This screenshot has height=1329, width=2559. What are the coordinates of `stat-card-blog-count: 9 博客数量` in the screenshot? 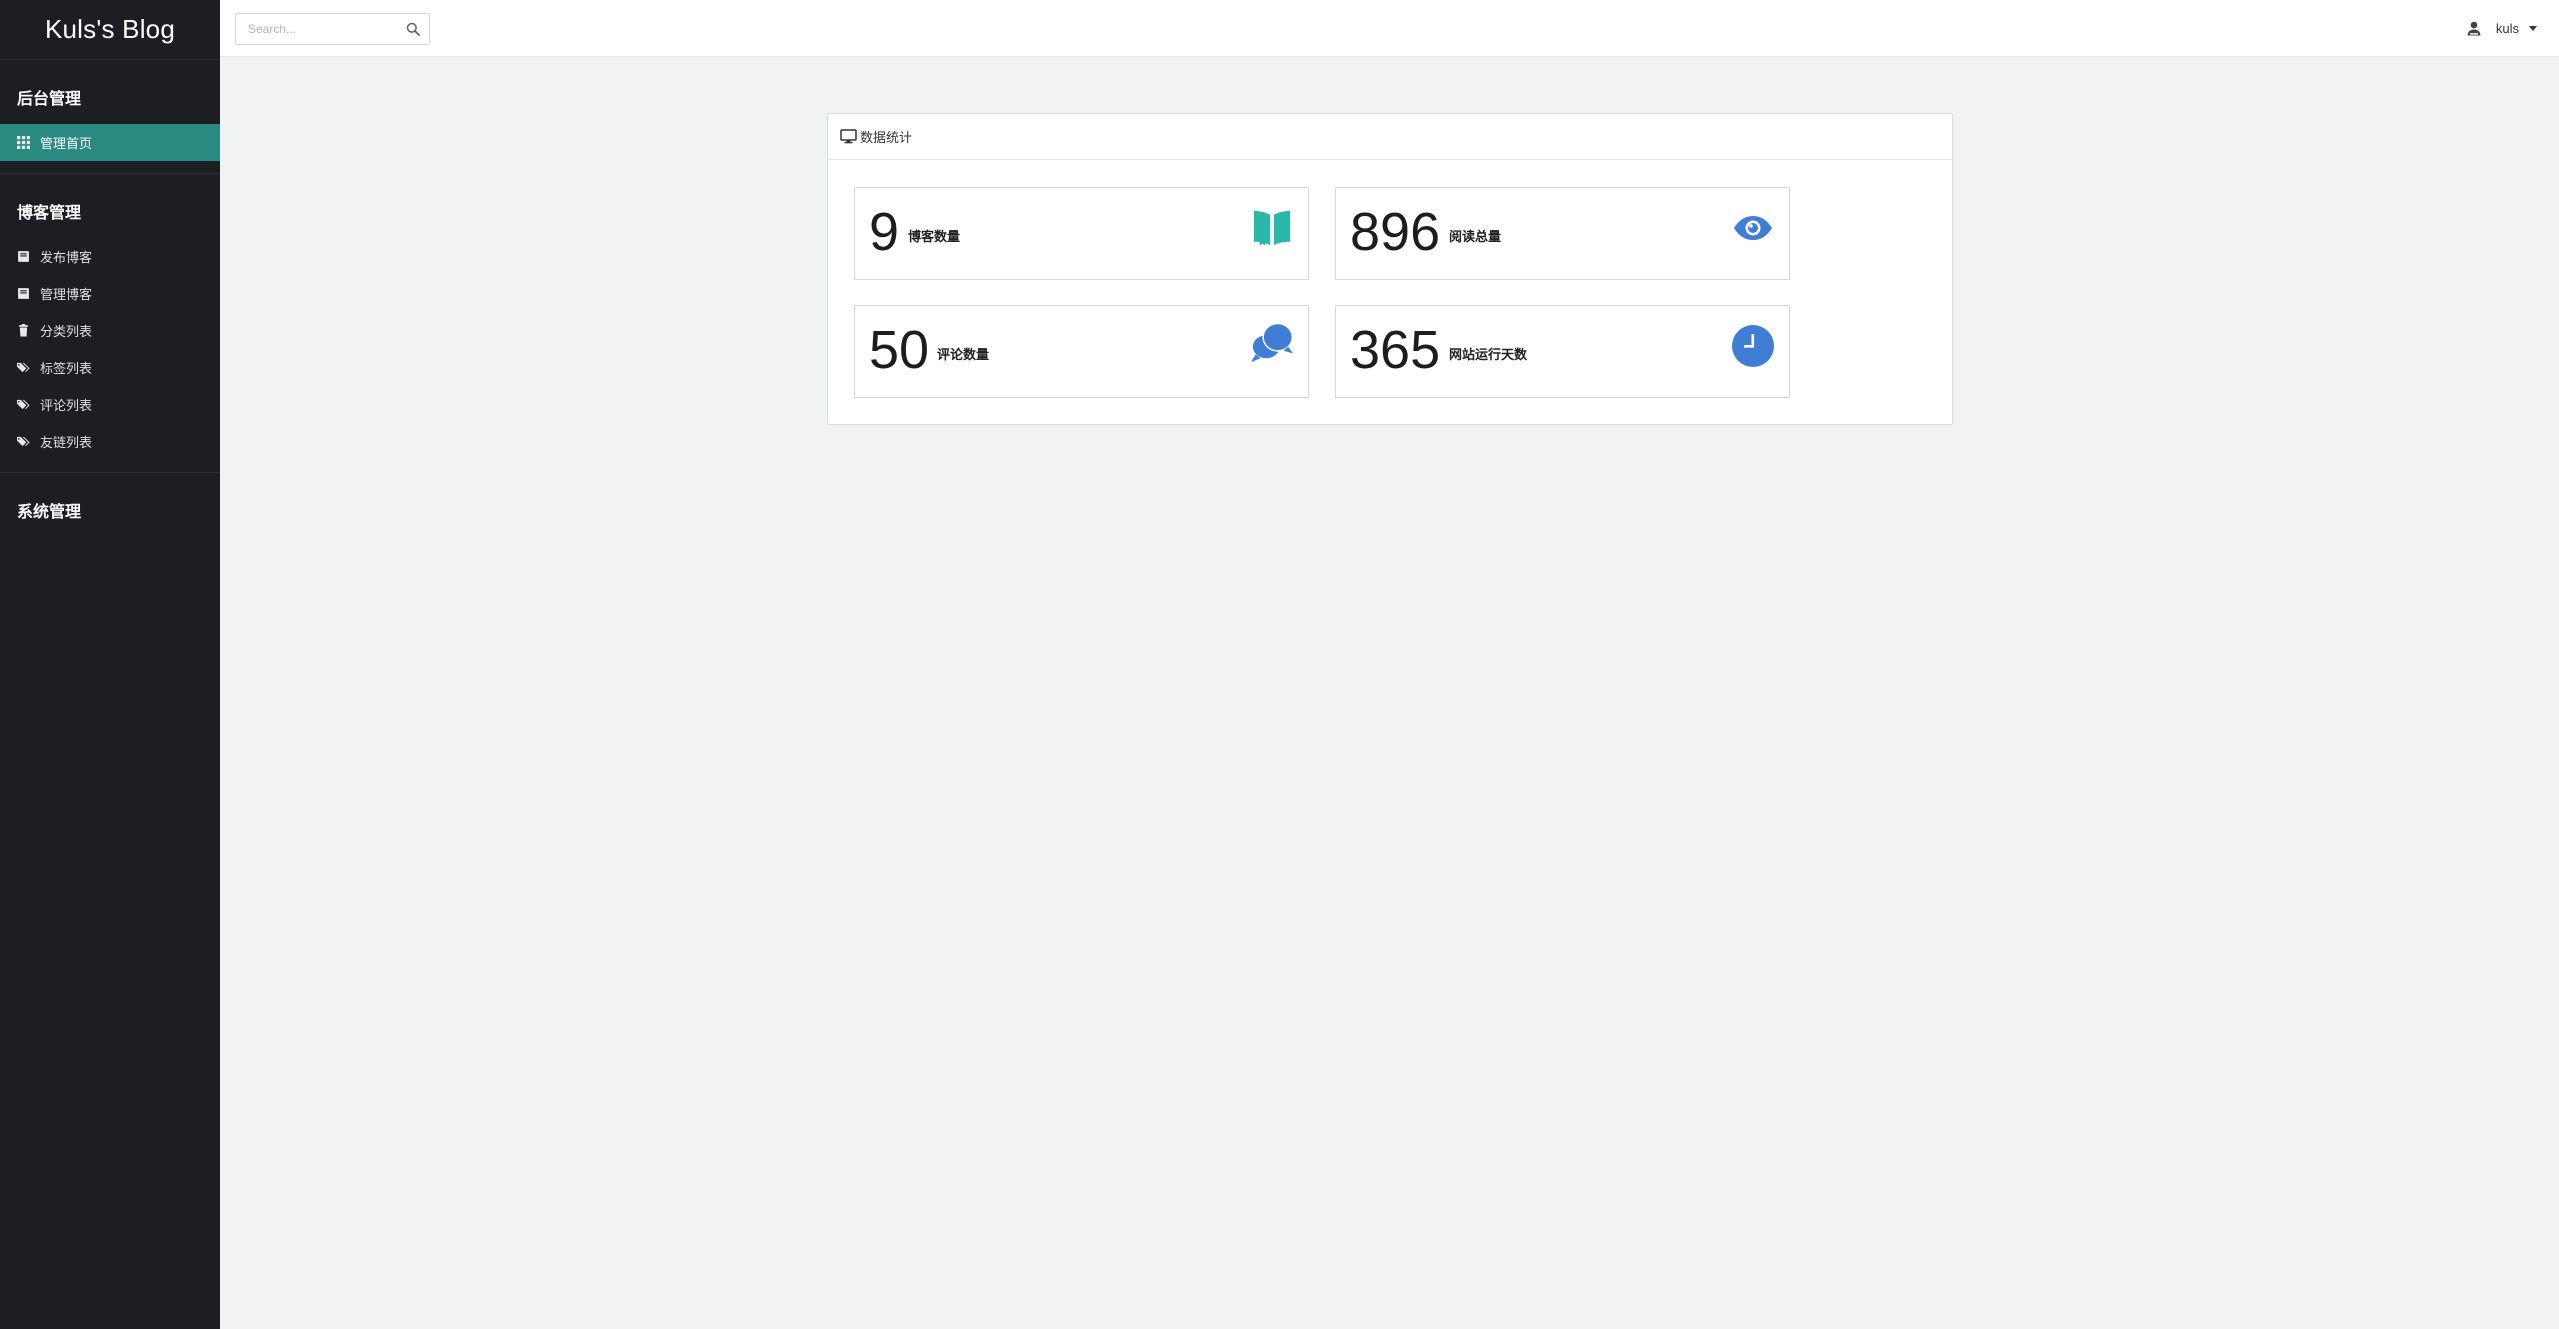 It's located at (1081, 233).